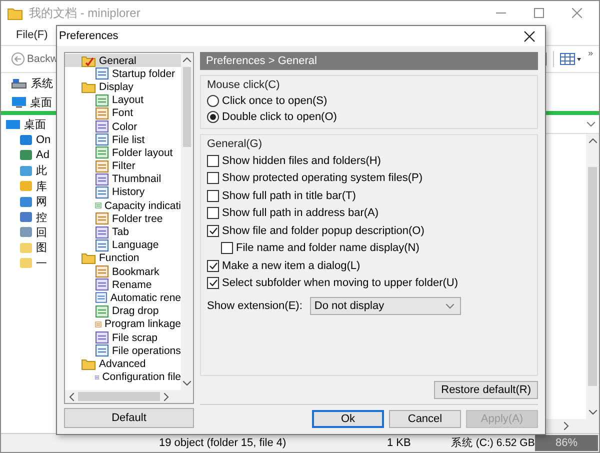  What do you see at coordinates (369, 196) in the screenshot?
I see `checkbox-option: Show full path in title bar(T)` at bounding box center [369, 196].